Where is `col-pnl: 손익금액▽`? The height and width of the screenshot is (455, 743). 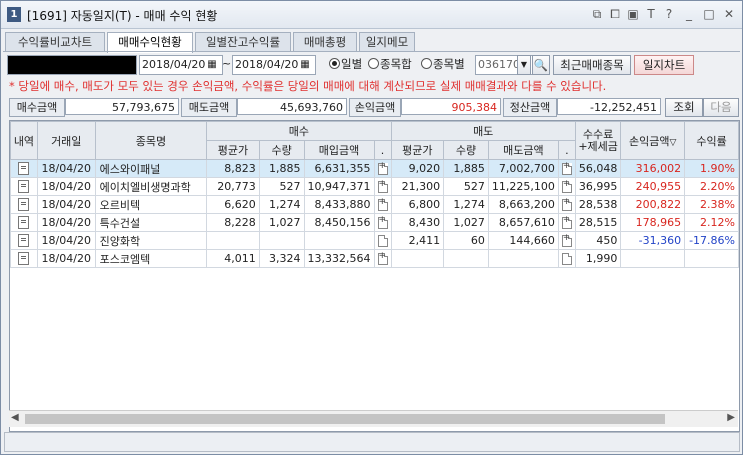 col-pnl: 손익금액▽ is located at coordinates (653, 140).